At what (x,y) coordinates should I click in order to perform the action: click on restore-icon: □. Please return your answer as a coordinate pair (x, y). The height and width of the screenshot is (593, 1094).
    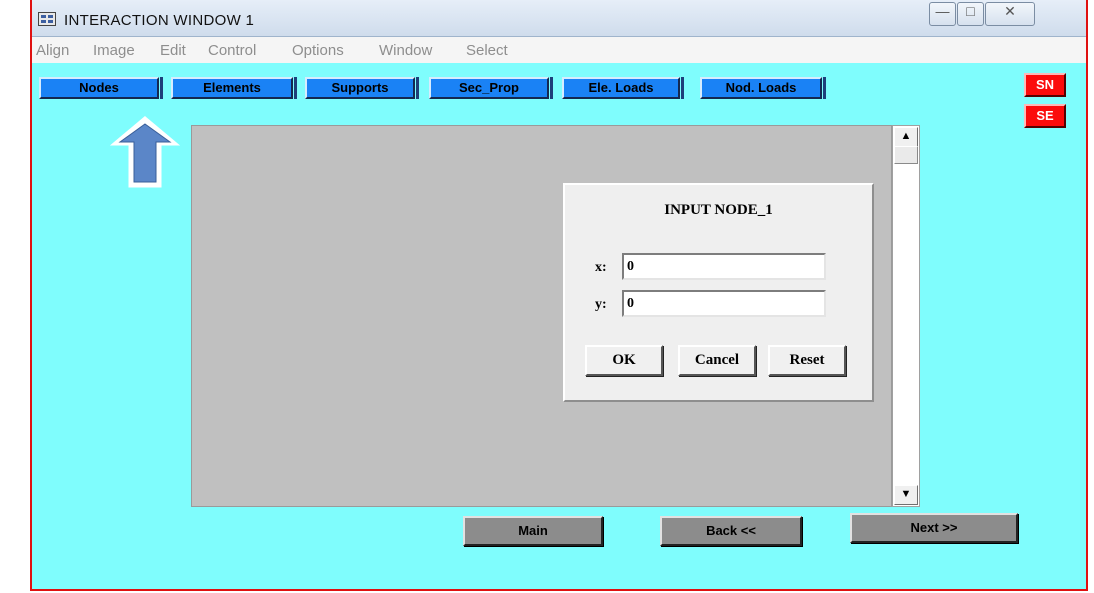
    Looking at the image, I should click on (970, 11).